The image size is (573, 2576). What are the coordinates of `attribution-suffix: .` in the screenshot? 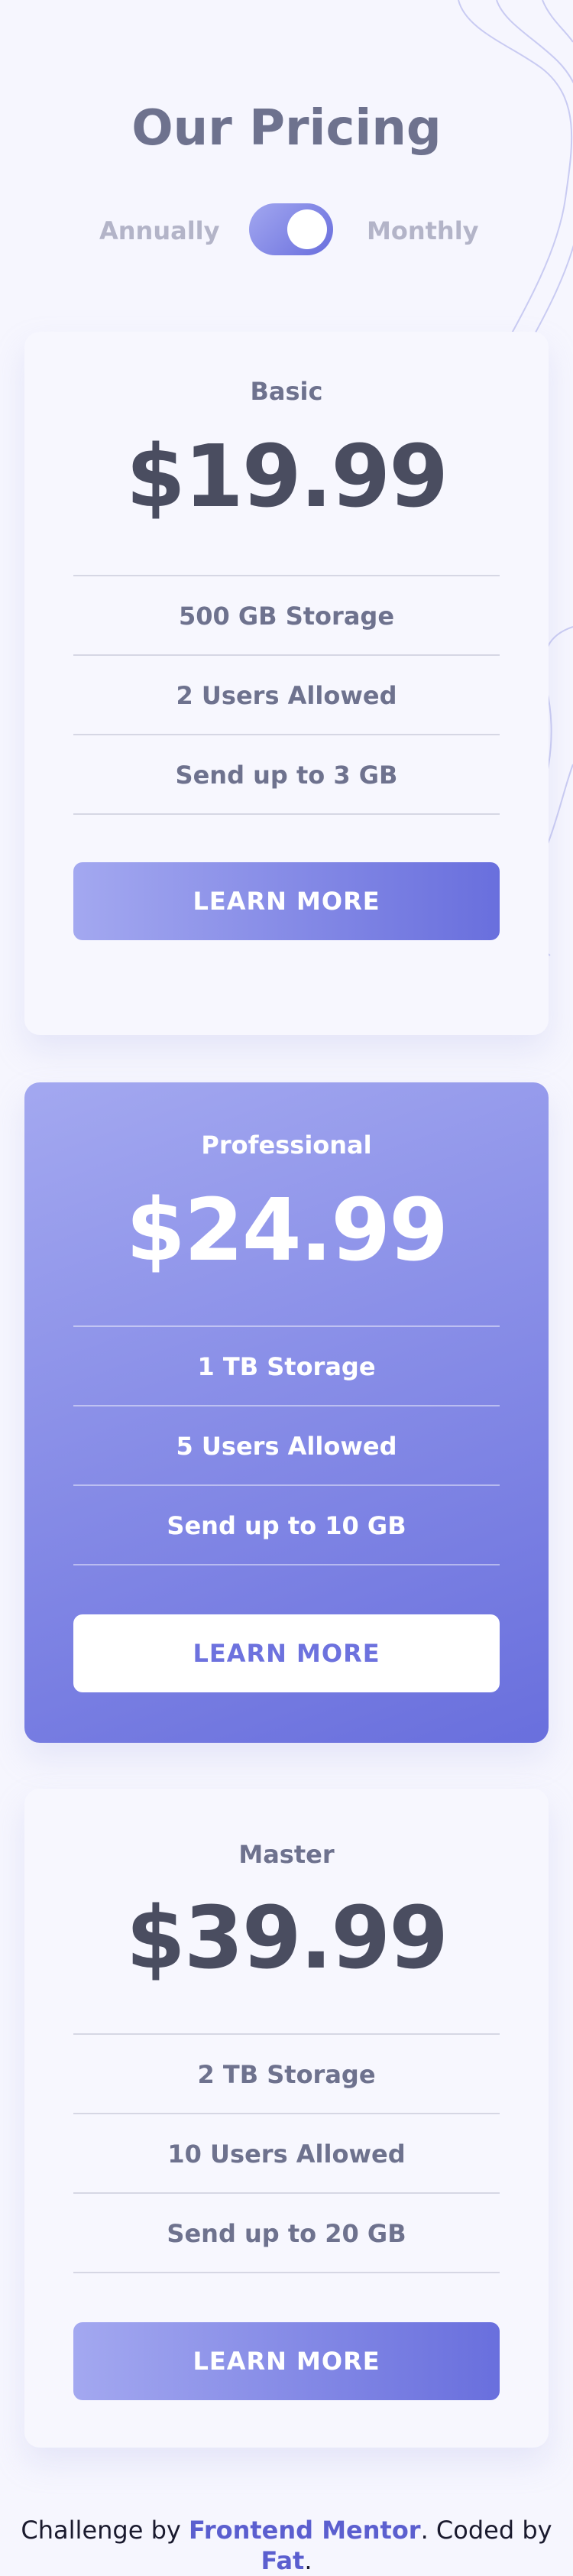 It's located at (308, 2560).